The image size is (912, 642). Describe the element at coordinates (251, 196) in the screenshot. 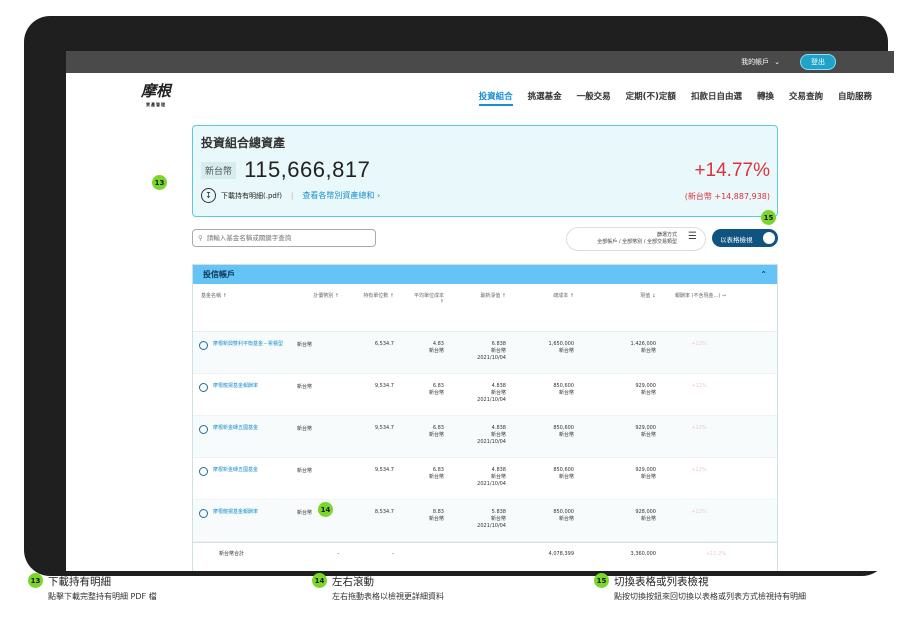

I see `download-pdf-link: 下載持有明細(.pdf)` at that location.